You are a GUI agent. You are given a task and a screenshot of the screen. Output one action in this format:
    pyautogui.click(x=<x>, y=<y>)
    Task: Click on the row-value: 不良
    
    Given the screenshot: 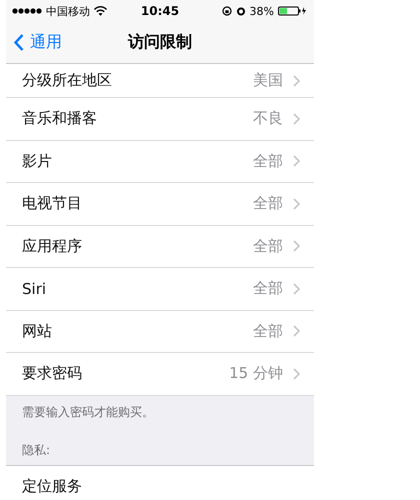 What is the action you would take?
    pyautogui.click(x=268, y=118)
    